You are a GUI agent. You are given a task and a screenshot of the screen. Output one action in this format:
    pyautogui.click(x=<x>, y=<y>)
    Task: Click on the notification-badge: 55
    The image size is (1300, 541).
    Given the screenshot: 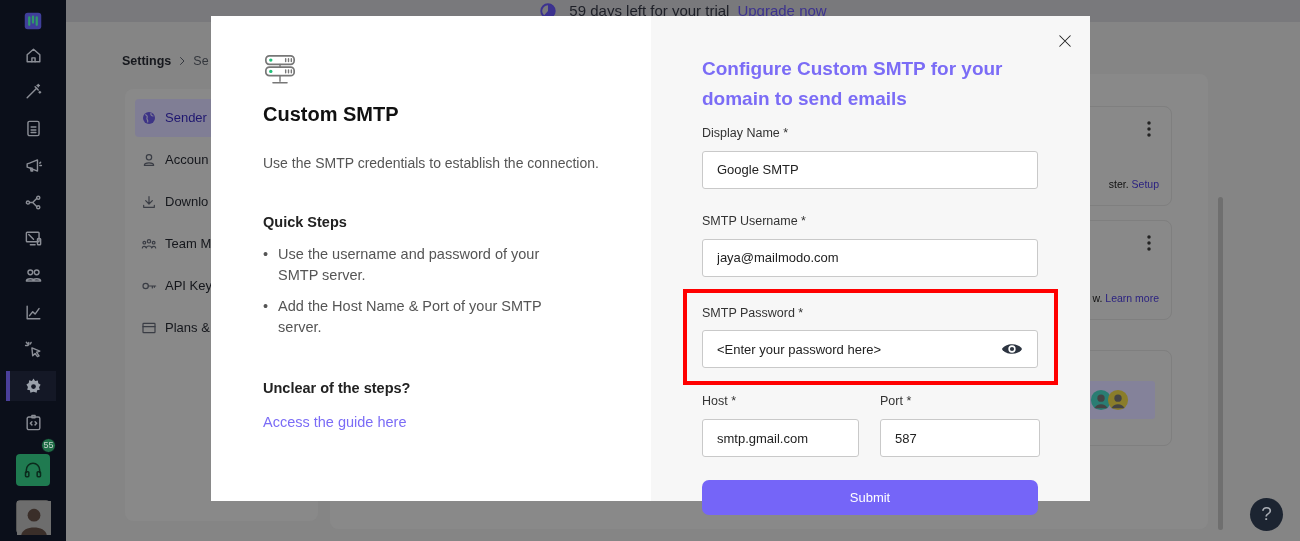 What is the action you would take?
    pyautogui.click(x=48, y=445)
    